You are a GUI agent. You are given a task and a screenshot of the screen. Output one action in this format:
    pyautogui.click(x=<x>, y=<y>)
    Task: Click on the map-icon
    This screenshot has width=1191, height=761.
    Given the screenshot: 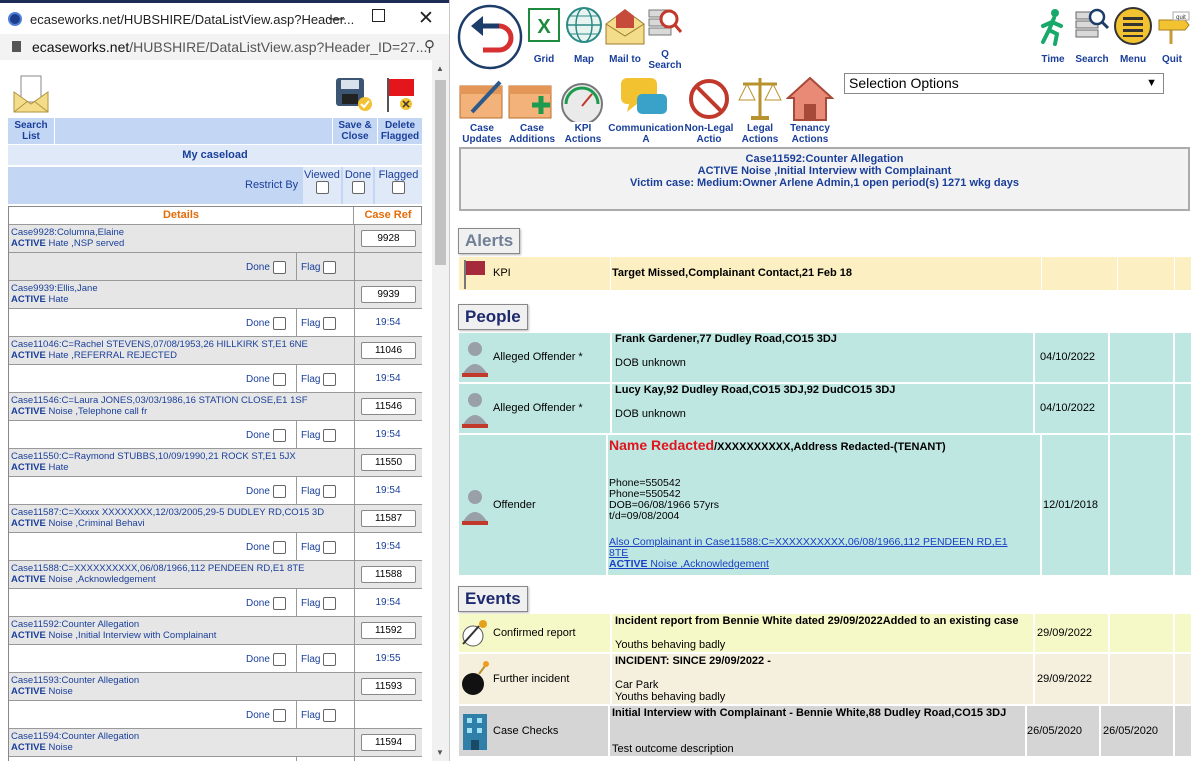 What is the action you would take?
    pyautogui.click(x=584, y=25)
    